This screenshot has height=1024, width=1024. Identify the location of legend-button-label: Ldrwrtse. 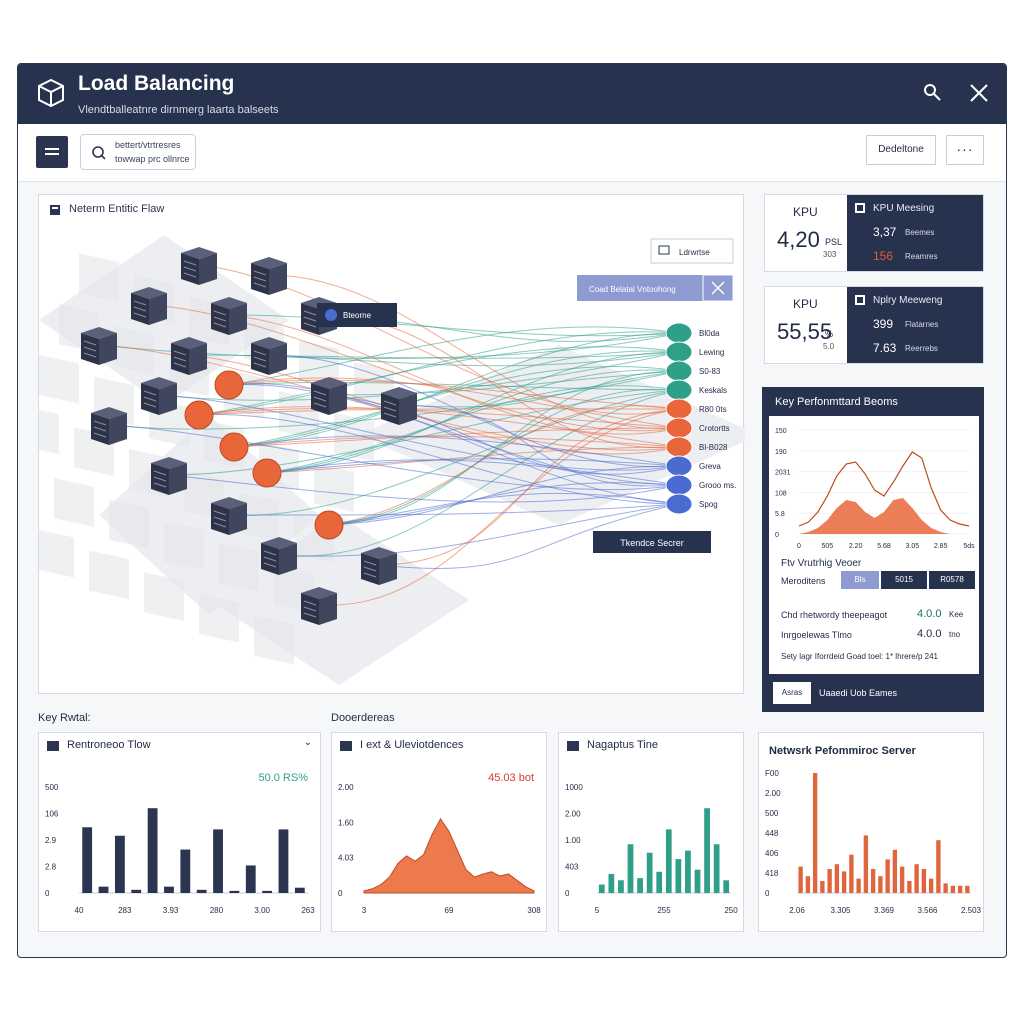
(694, 252).